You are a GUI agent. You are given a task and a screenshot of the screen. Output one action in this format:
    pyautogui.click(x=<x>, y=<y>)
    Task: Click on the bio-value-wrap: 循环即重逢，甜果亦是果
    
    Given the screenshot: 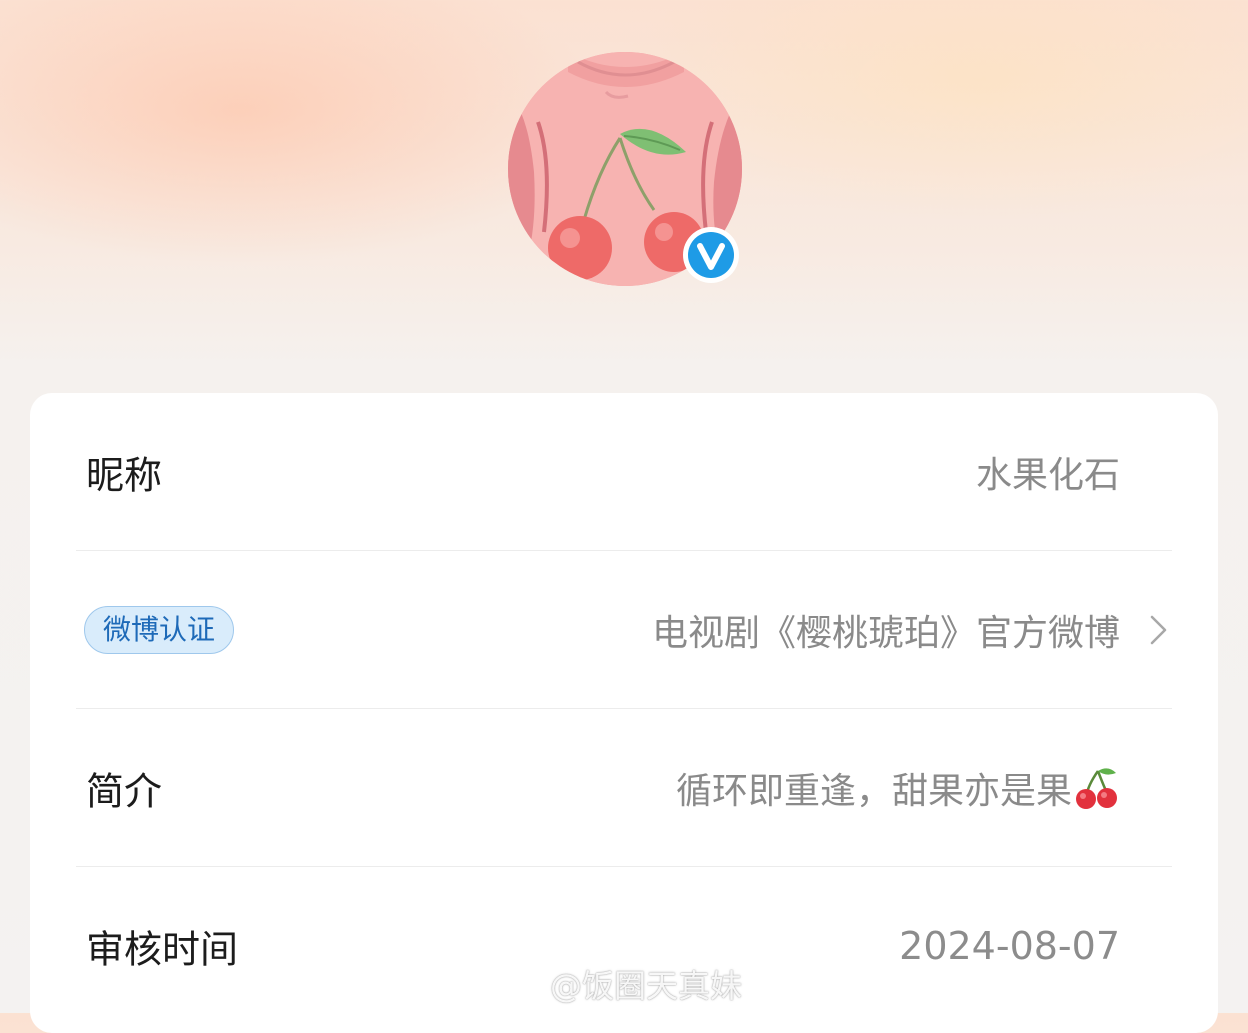 What is the action you would take?
    pyautogui.click(x=898, y=788)
    